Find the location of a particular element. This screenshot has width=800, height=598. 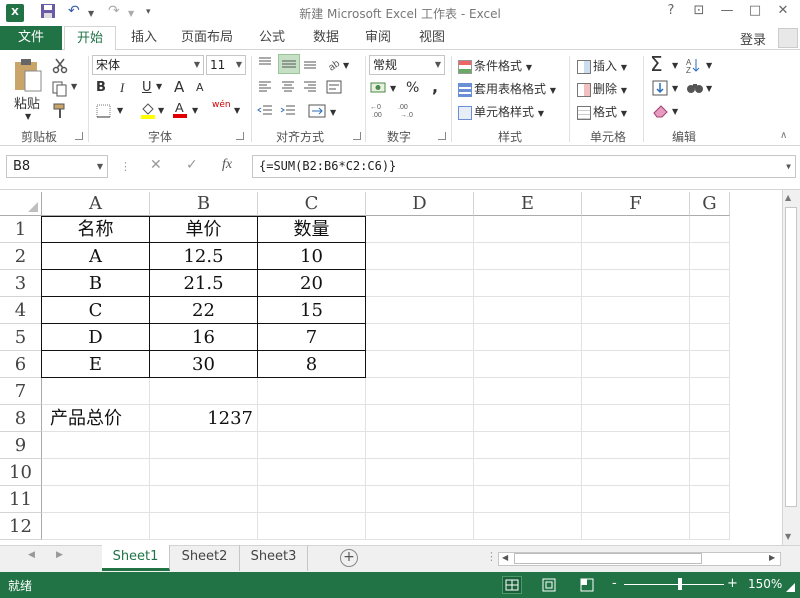

align-middle-button is located at coordinates (289, 64).